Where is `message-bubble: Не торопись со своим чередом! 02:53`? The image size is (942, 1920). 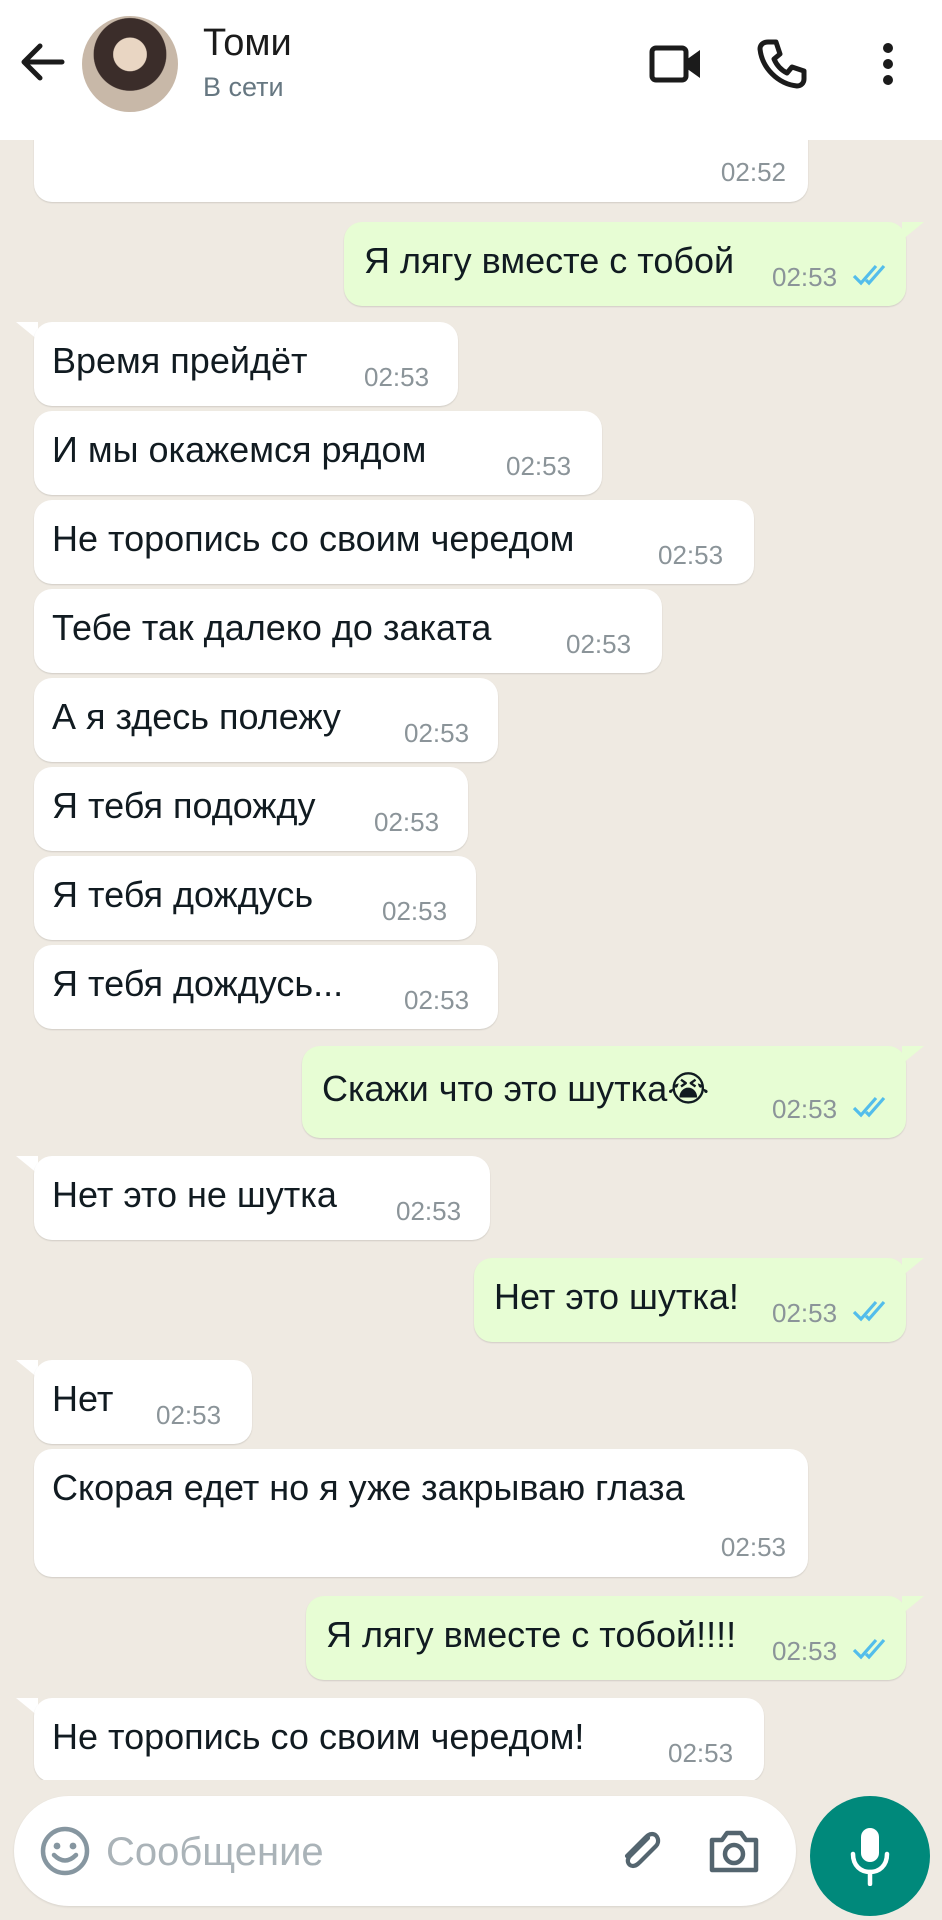 message-bubble: Не торопись со своим чередом! 02:53 is located at coordinates (399, 1739).